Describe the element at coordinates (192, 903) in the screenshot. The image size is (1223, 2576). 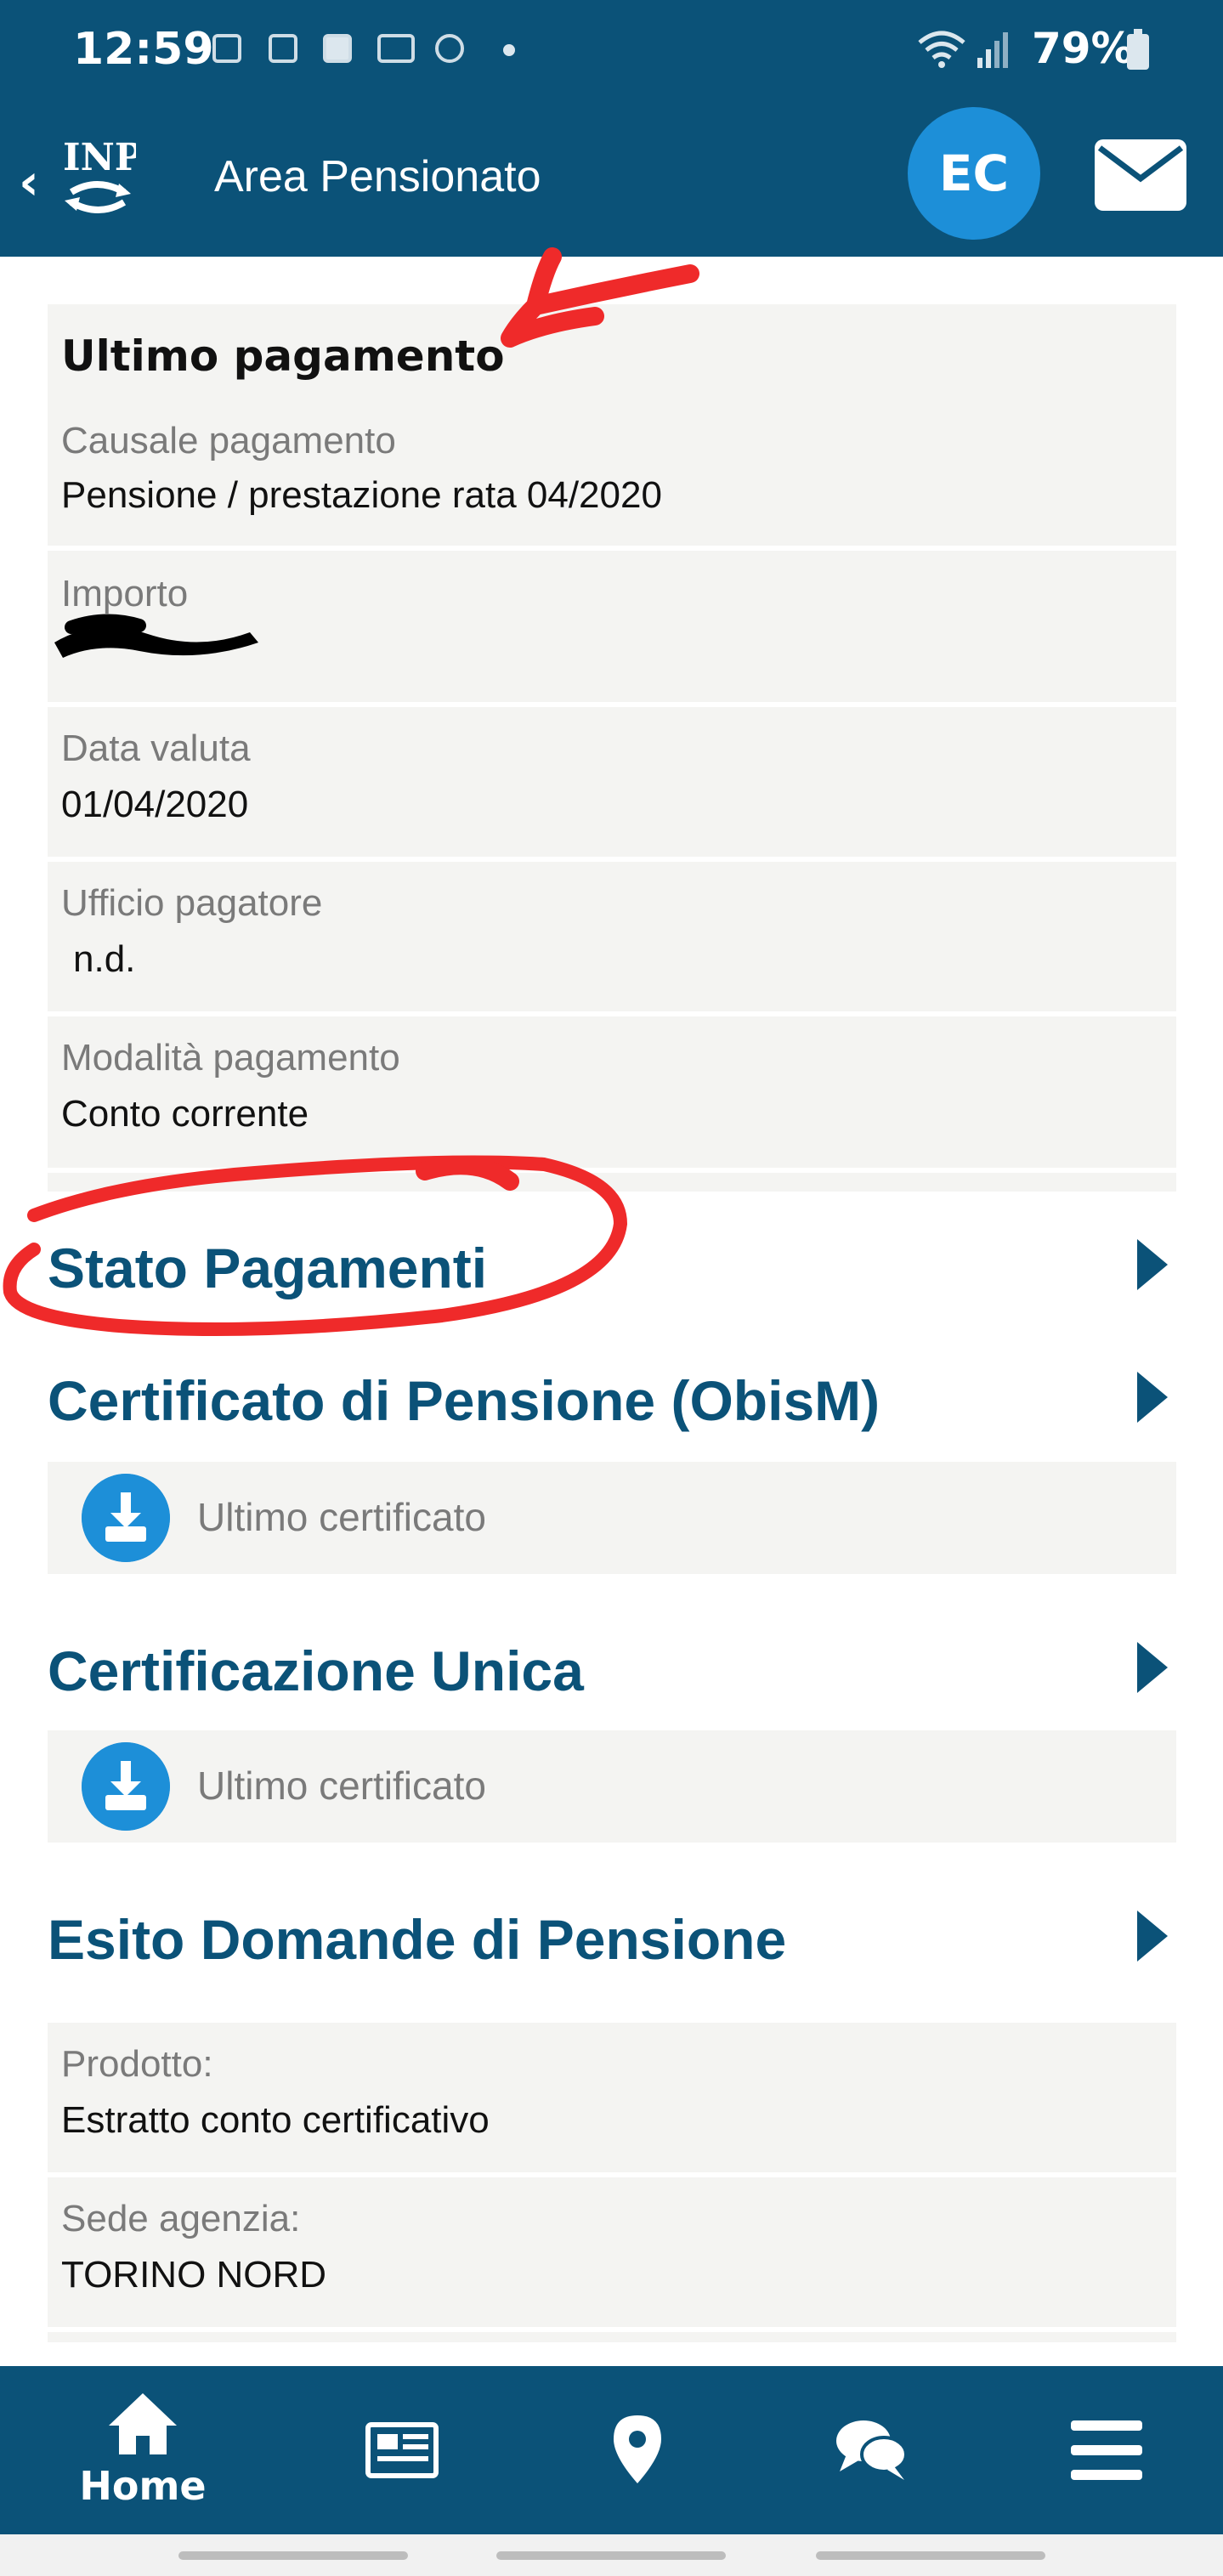
I see `field-label: Ufficio pagatore` at that location.